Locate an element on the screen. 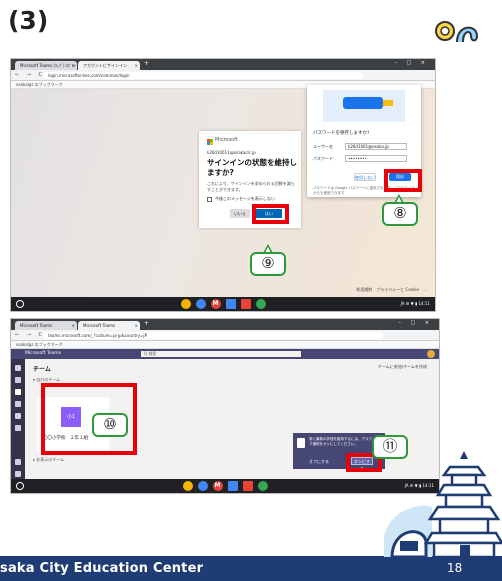 This screenshot has width=502, height=581. teams-app-title: Microsoft Teams is located at coordinates (43, 353).